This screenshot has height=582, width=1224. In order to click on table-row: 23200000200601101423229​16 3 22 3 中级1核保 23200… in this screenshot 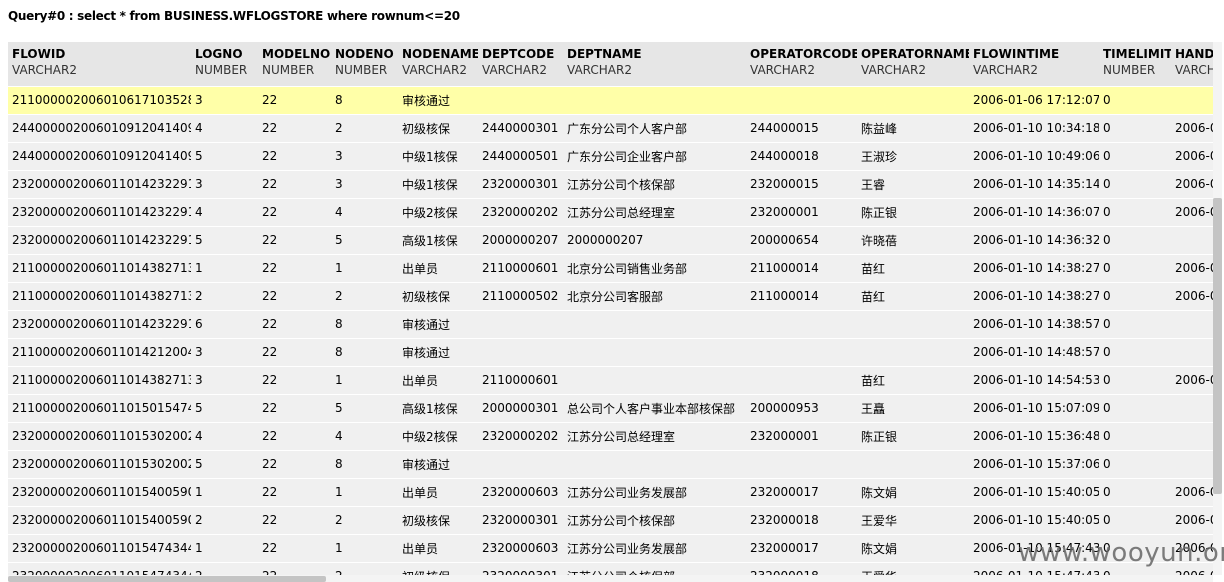, I will do `click(610, 184)`.